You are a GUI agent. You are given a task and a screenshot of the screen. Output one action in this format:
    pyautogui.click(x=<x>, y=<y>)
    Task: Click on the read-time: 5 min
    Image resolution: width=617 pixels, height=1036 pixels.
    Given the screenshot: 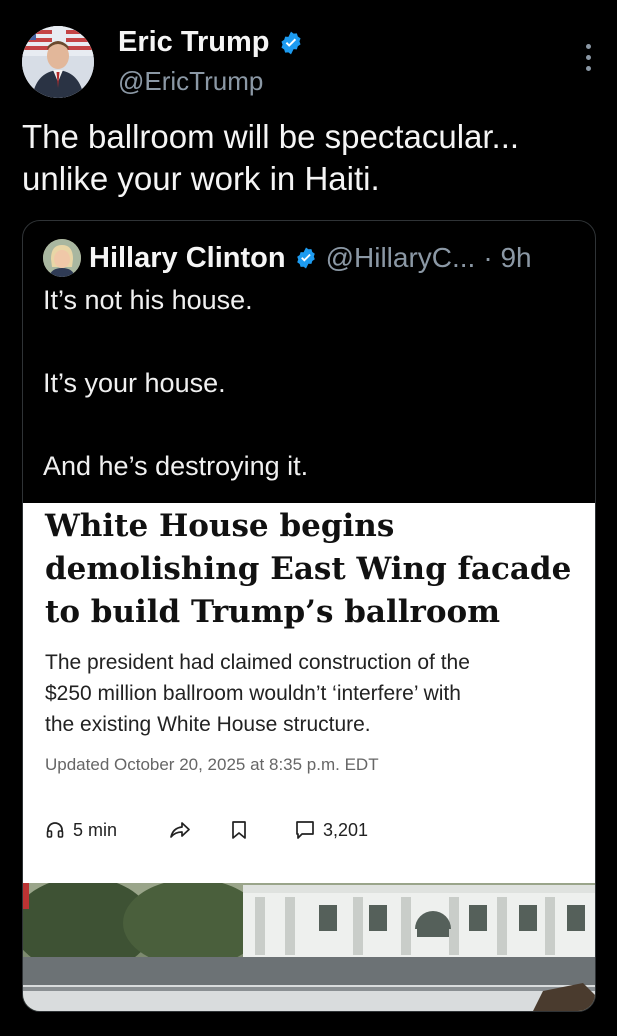 What is the action you would take?
    pyautogui.click(x=95, y=829)
    